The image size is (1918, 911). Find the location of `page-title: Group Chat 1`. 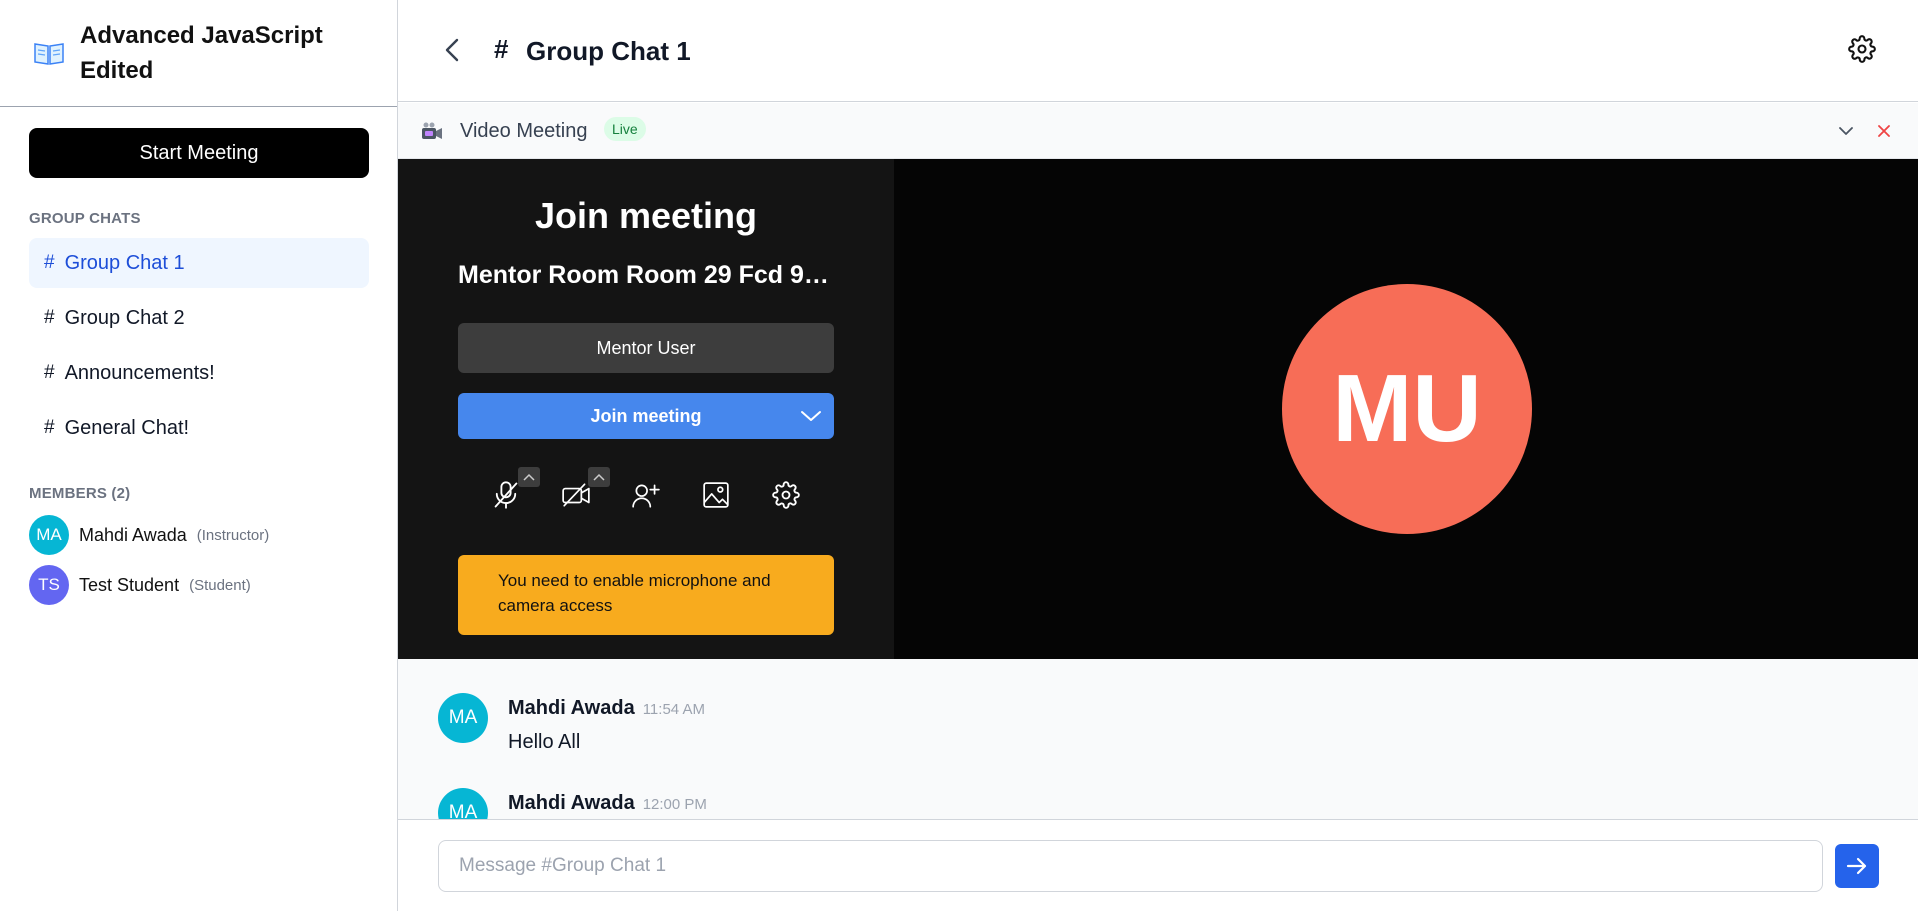

page-title: Group Chat 1 is located at coordinates (608, 51).